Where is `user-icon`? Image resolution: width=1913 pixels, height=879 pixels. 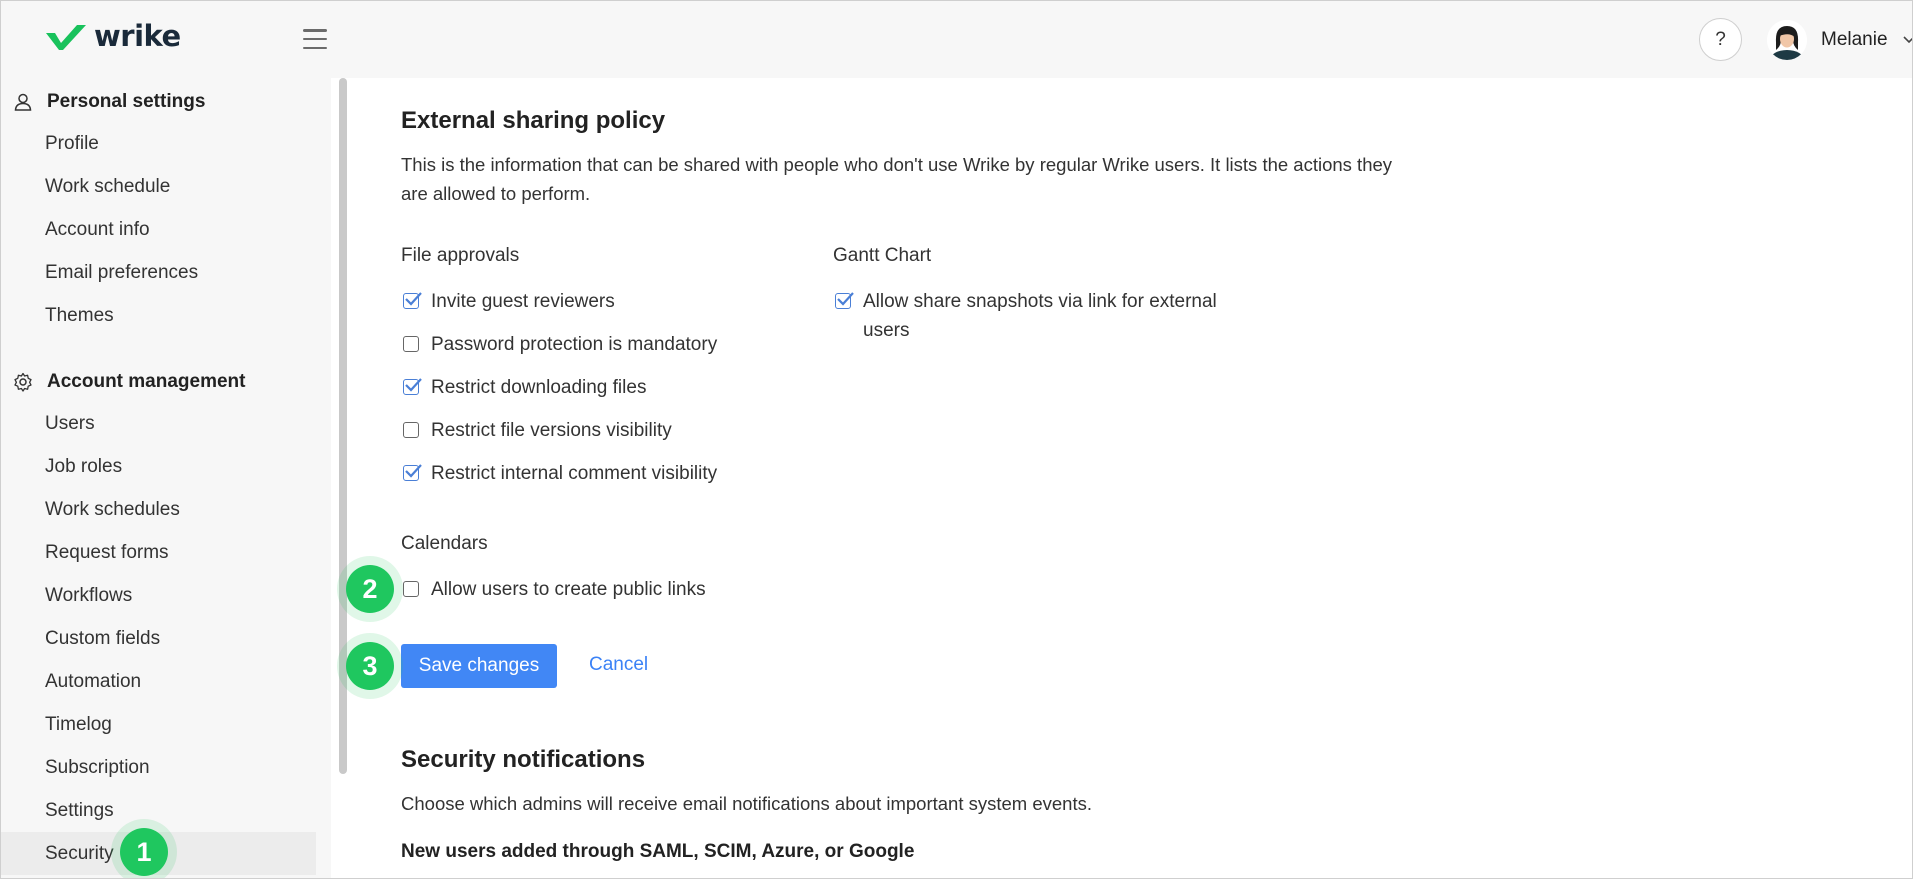 user-icon is located at coordinates (23, 102).